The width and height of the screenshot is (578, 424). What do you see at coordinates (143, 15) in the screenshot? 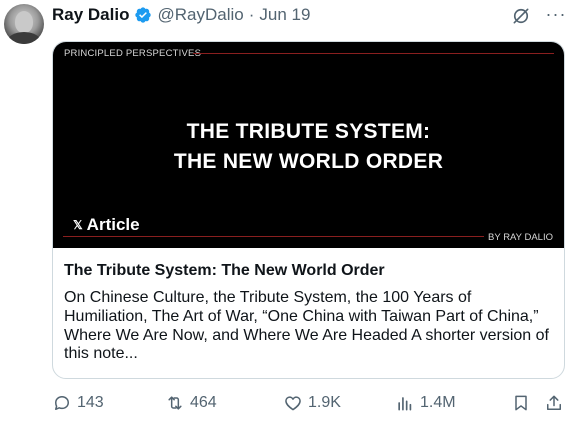
I see `verified-badge-icon` at bounding box center [143, 15].